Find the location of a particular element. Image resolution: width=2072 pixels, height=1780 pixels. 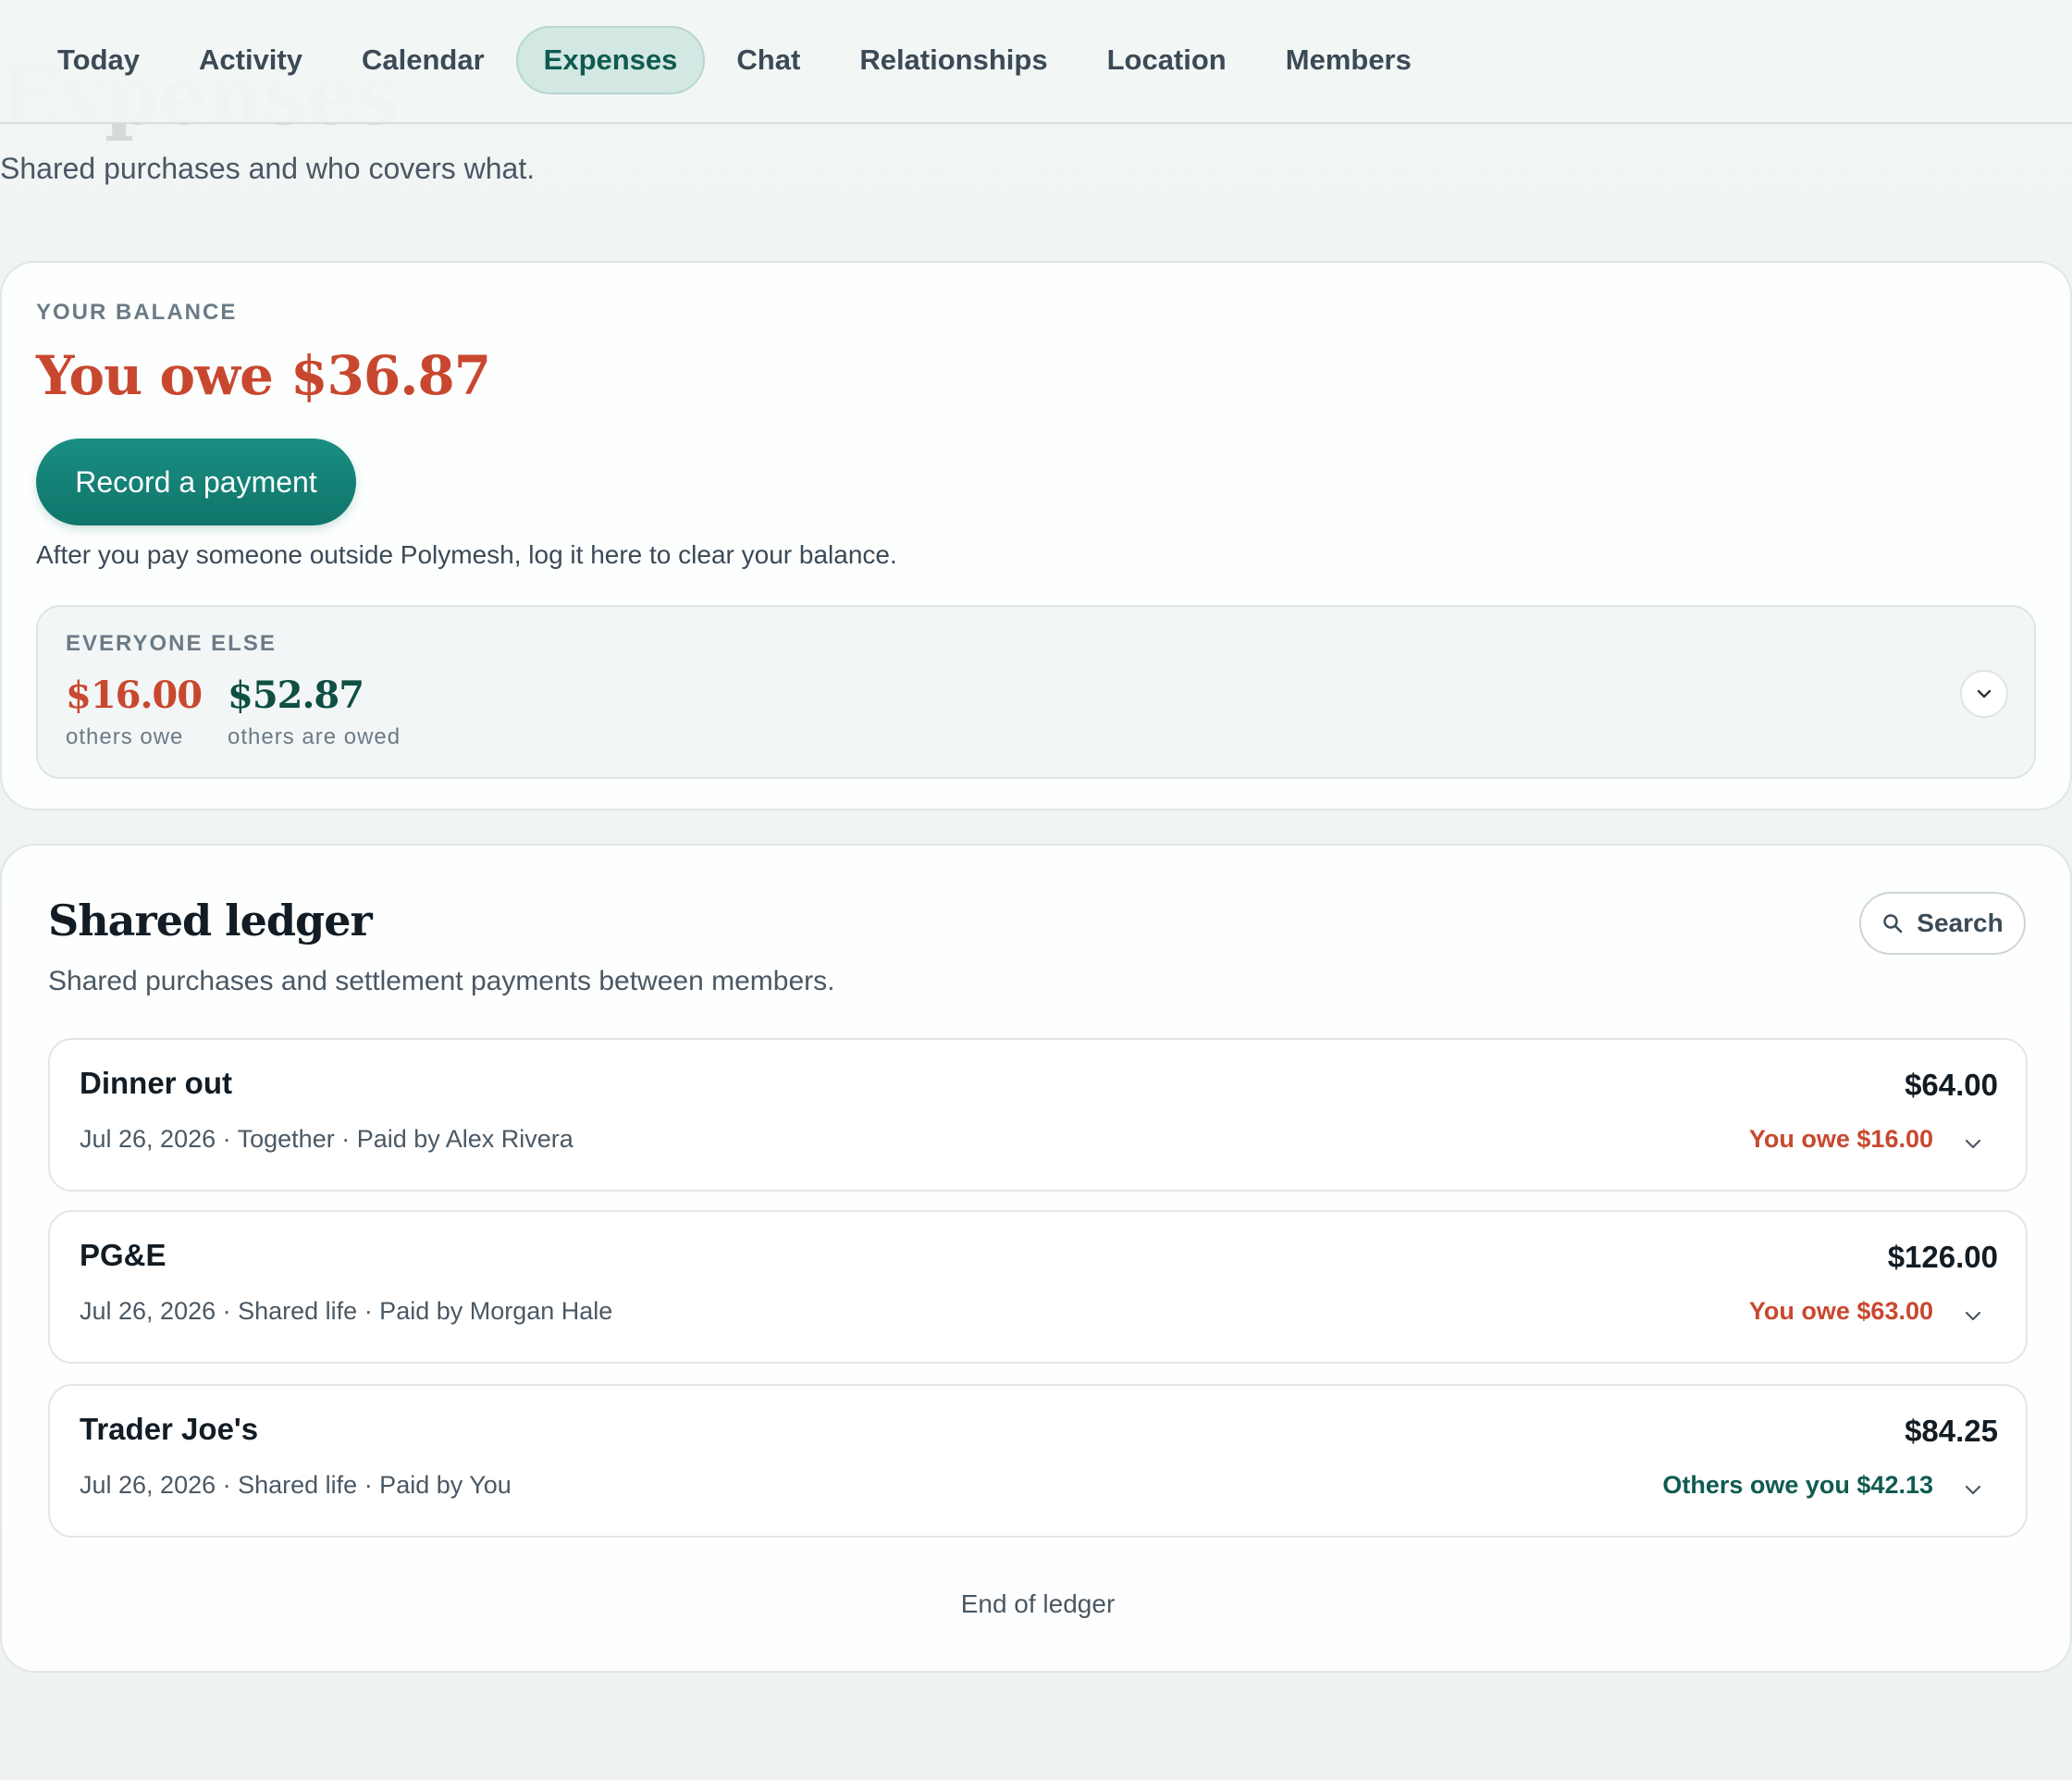

entry-amount: $64.00 is located at coordinates (1952, 1085).